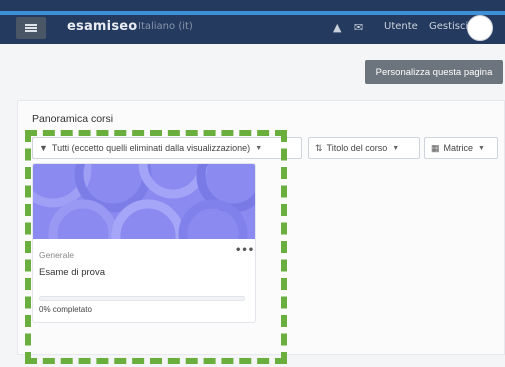 The height and width of the screenshot is (367, 505). I want to click on grid-icon: ▦, so click(435, 147).